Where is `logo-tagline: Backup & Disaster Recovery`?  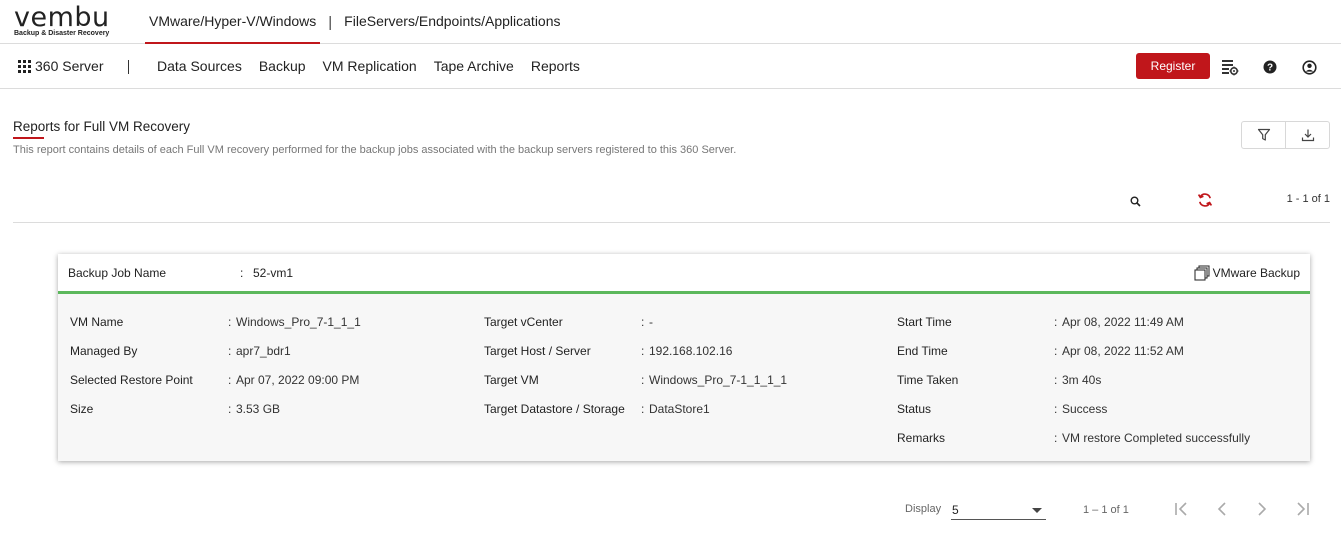
logo-tagline: Backup & Disaster Recovery is located at coordinates (62, 33).